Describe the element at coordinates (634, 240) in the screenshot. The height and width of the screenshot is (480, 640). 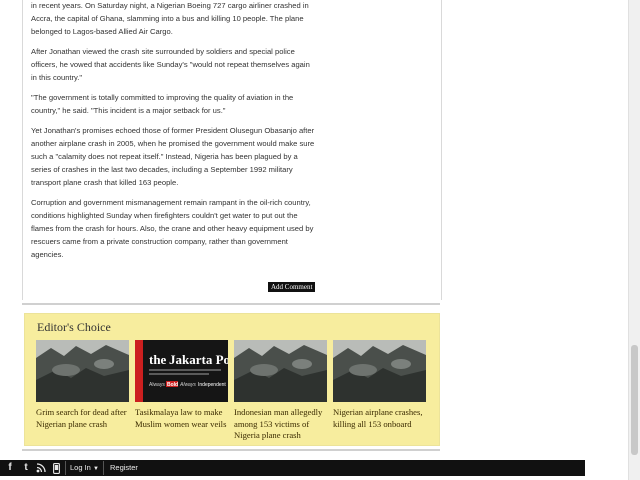
I see `vertical-scrollbar` at that location.